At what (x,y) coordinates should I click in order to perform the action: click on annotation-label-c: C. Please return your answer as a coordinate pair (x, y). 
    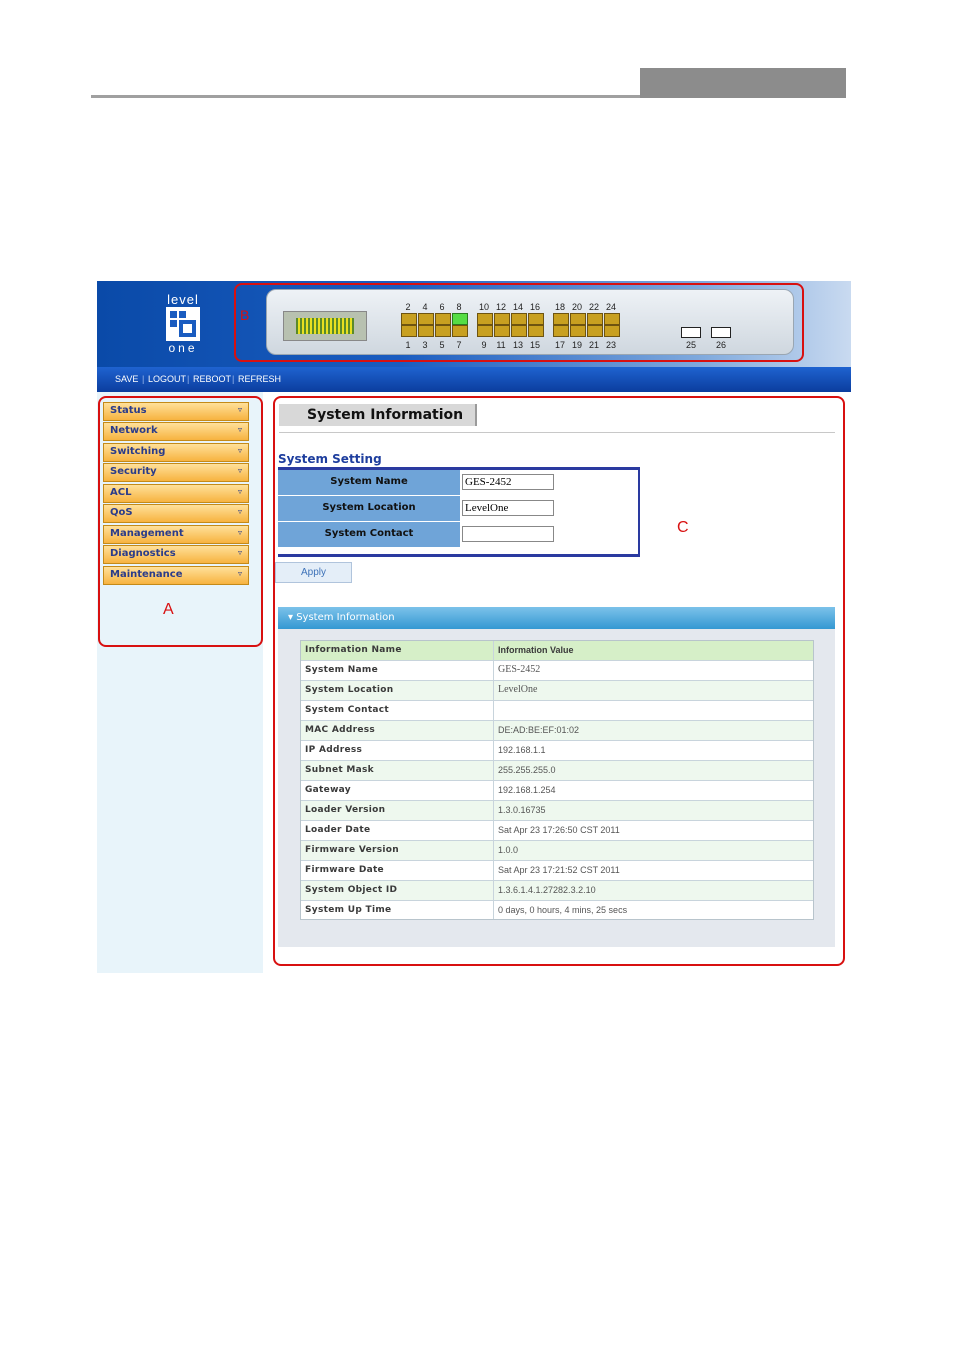
    Looking at the image, I should click on (683, 527).